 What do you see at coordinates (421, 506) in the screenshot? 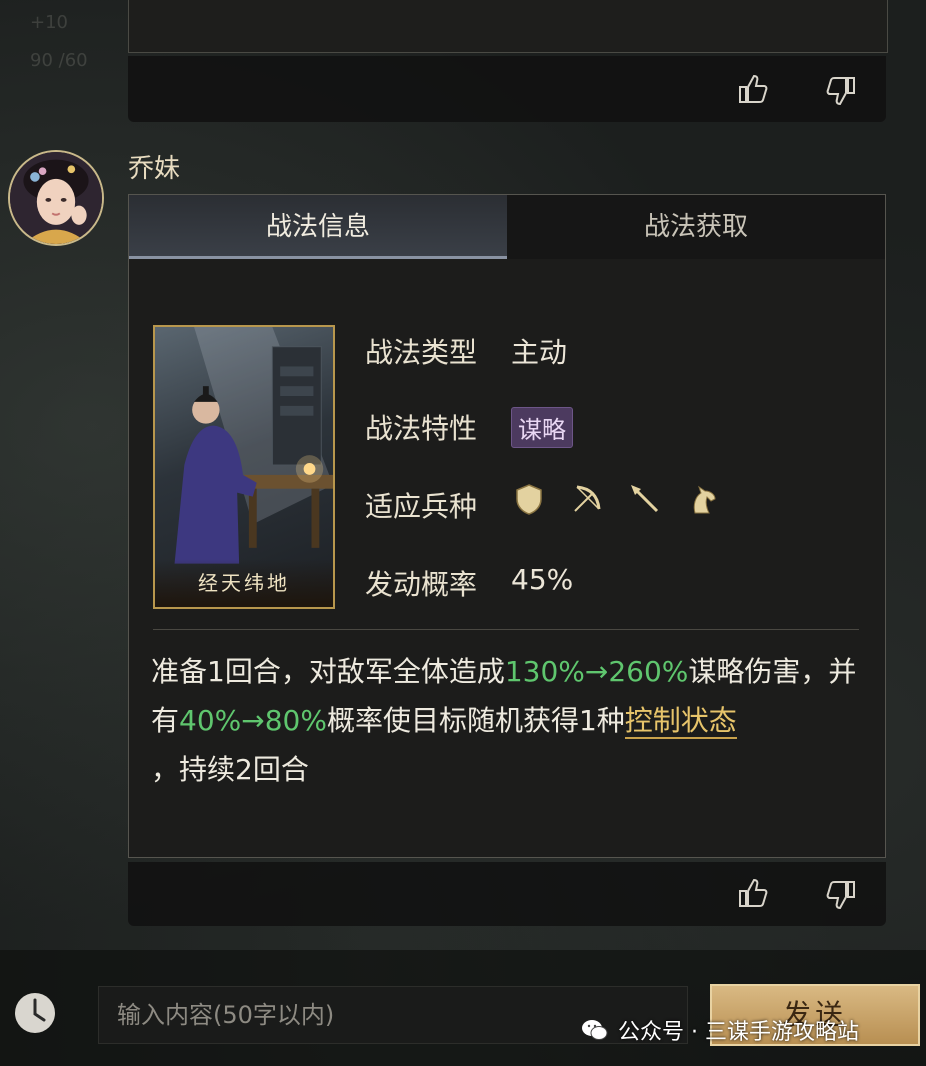
I see `tactic-troop-label: 适应兵种` at bounding box center [421, 506].